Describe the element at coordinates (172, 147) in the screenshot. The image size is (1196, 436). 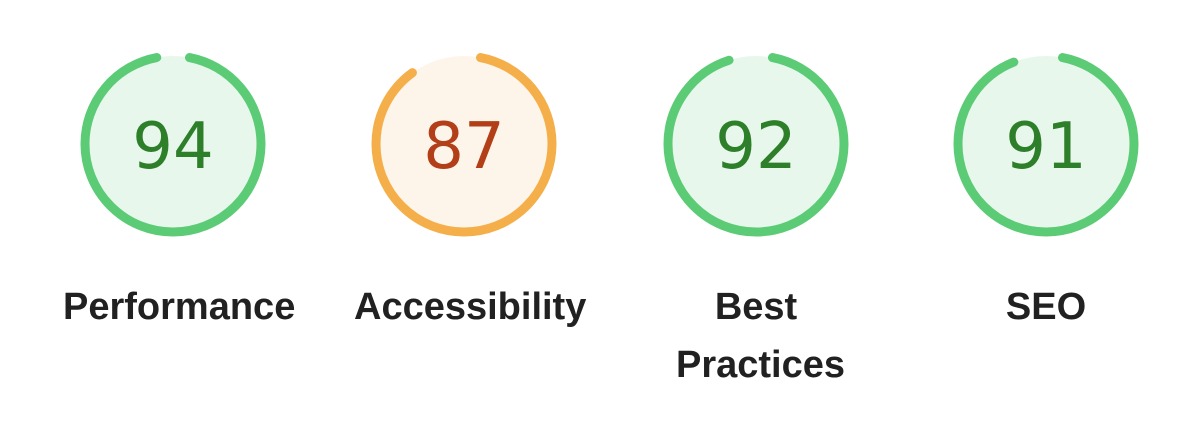
I see `score-value: 94` at that location.